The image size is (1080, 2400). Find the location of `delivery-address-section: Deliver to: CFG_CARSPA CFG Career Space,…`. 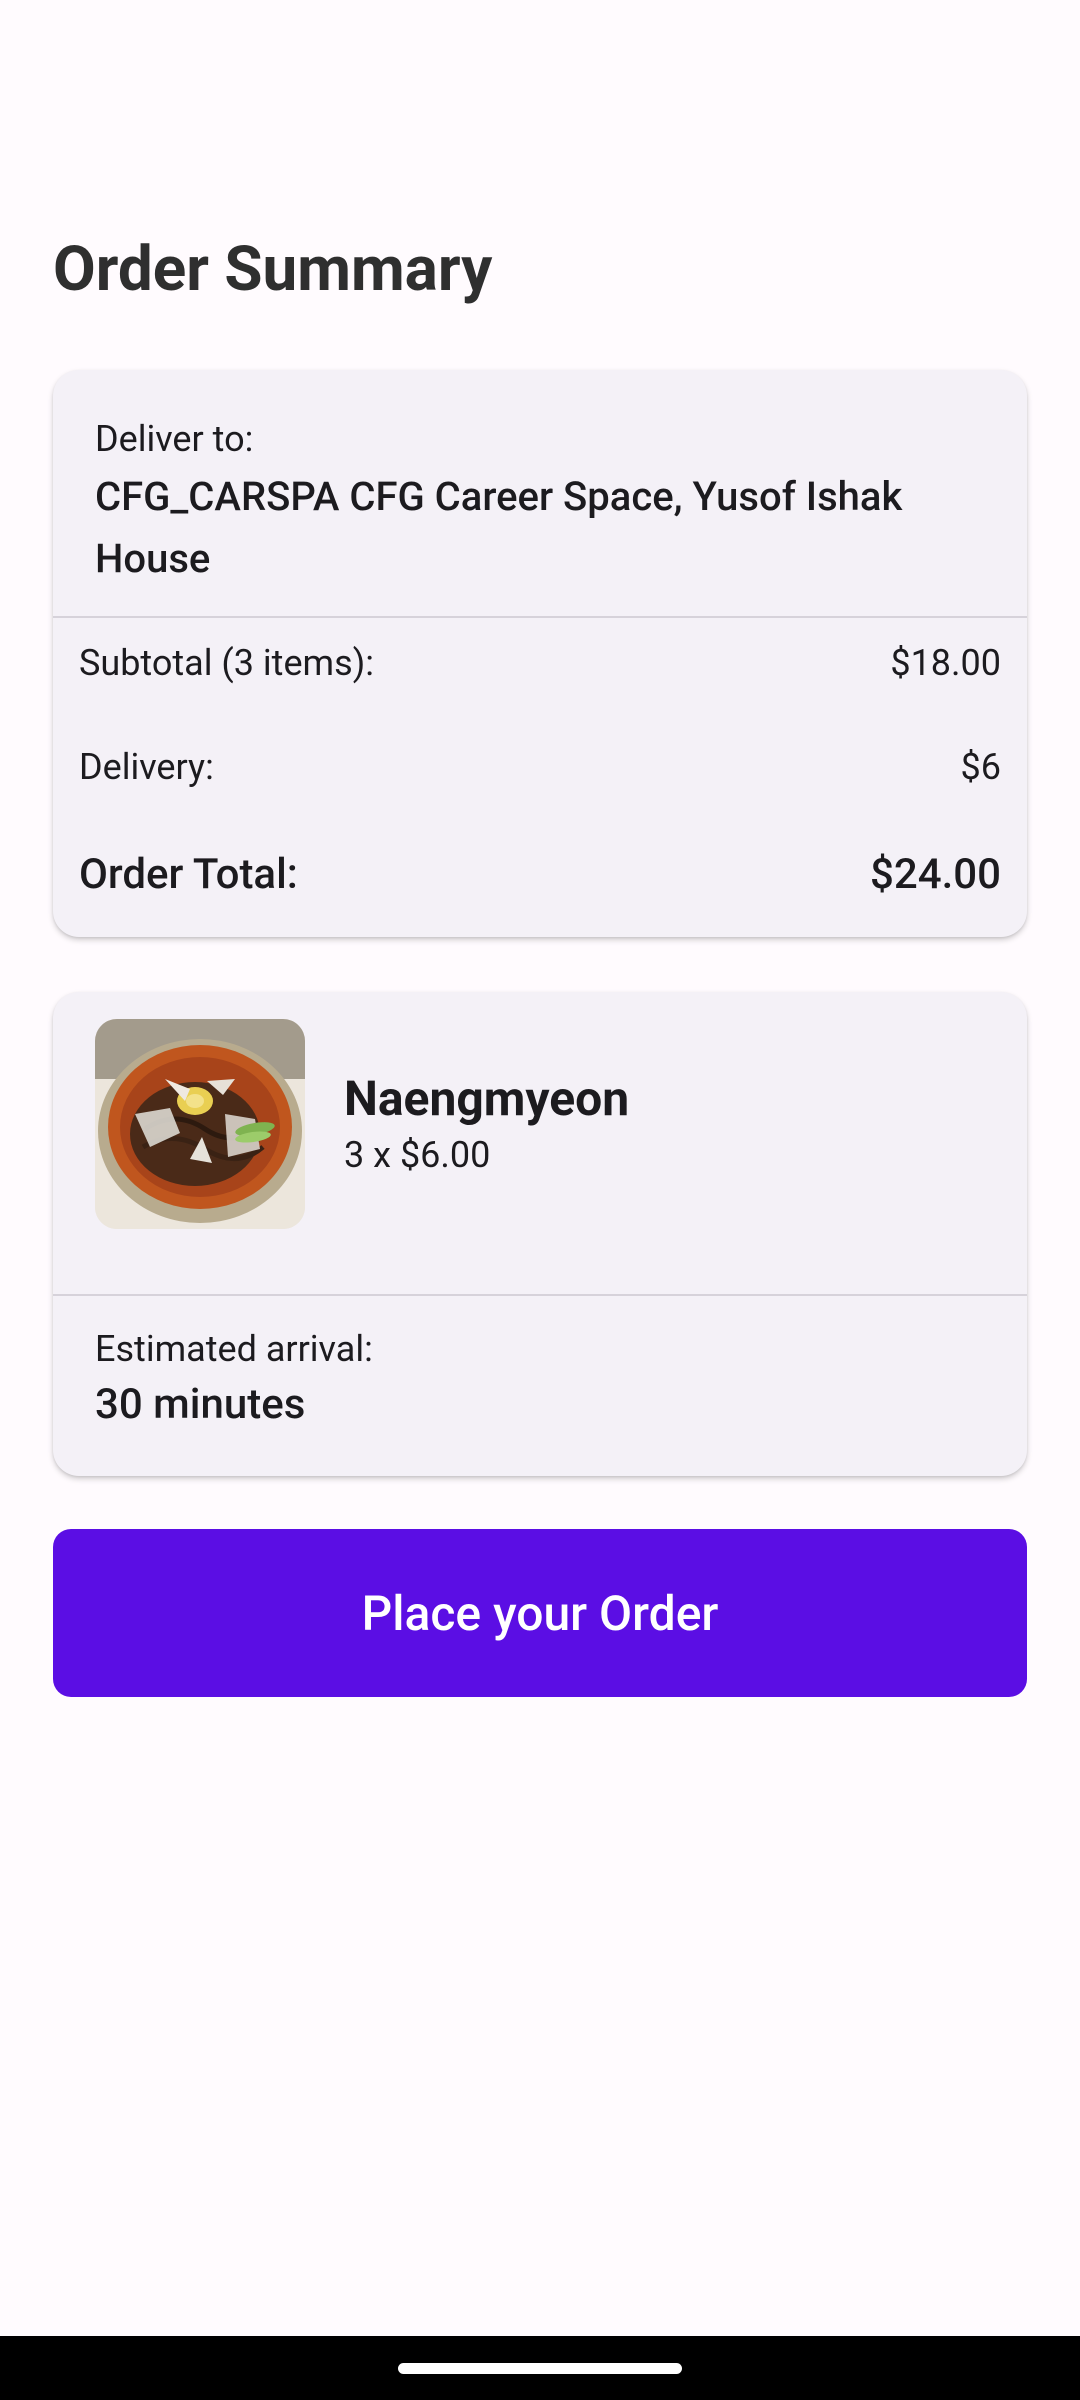

delivery-address-section: Deliver to: CFG_CARSPA CFG Career Space,… is located at coordinates (540, 493).